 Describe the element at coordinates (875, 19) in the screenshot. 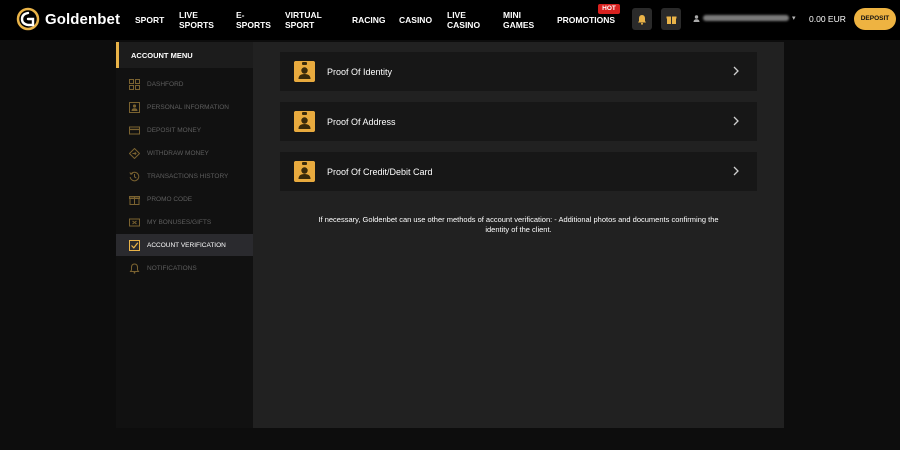

I see `deposit-button: DEPOSIT` at that location.